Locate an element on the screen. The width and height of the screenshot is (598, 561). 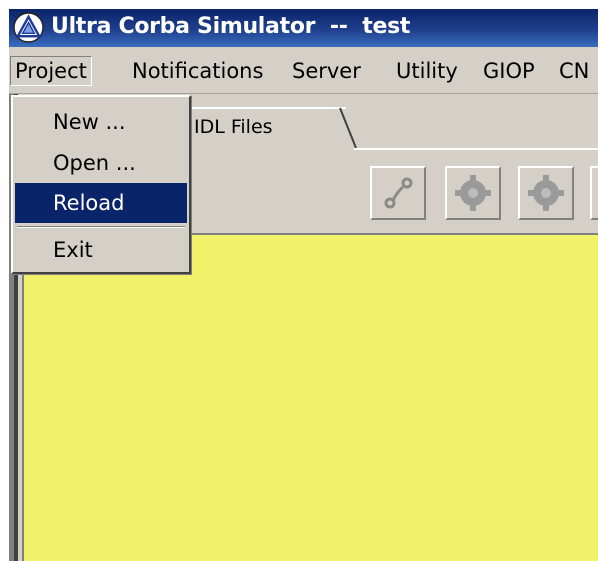
tab-idl-files-label: IDL Files is located at coordinates (233, 127).